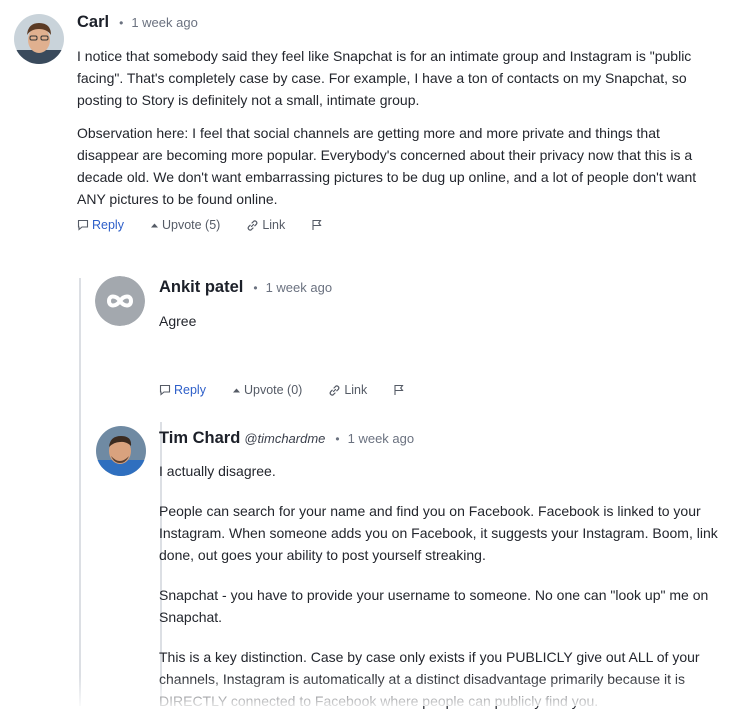 This screenshot has height=723, width=730. What do you see at coordinates (201, 287) in the screenshot?
I see `author-name: Ankit patel` at bounding box center [201, 287].